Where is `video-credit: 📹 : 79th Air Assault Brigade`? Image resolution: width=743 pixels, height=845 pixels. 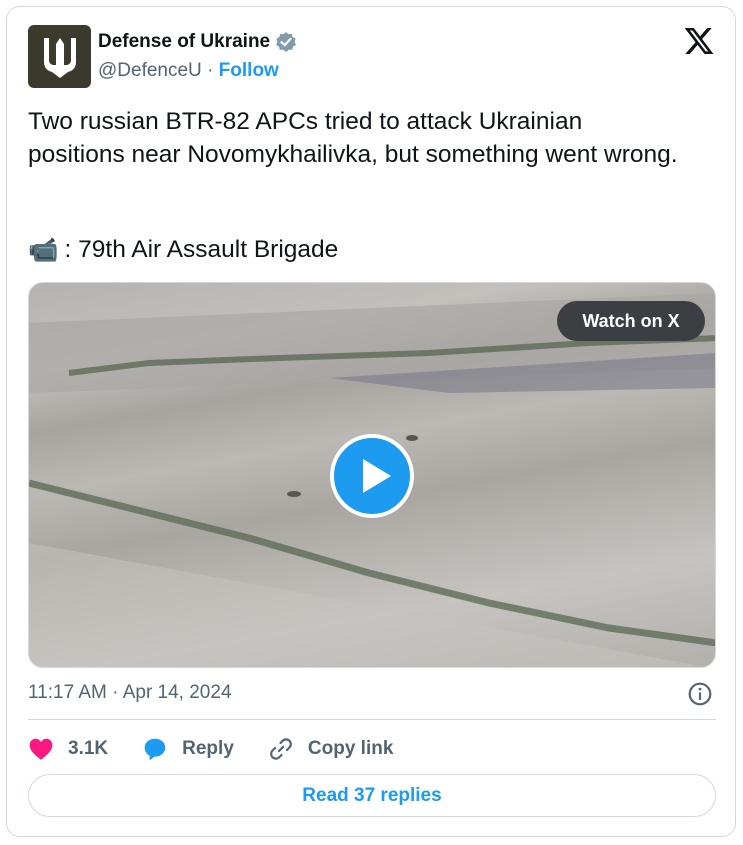 video-credit: 📹 : 79th Air Assault Brigade is located at coordinates (183, 250).